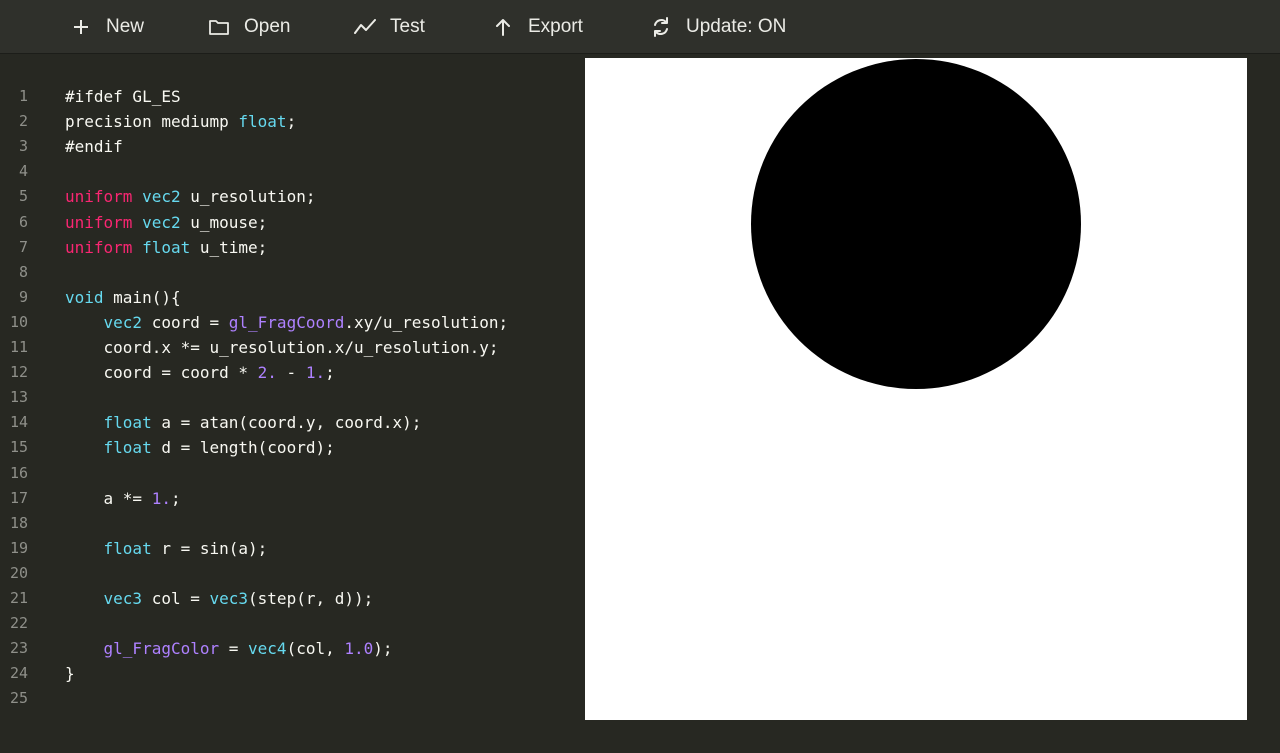  I want to click on line-number: 5, so click(23, 196).